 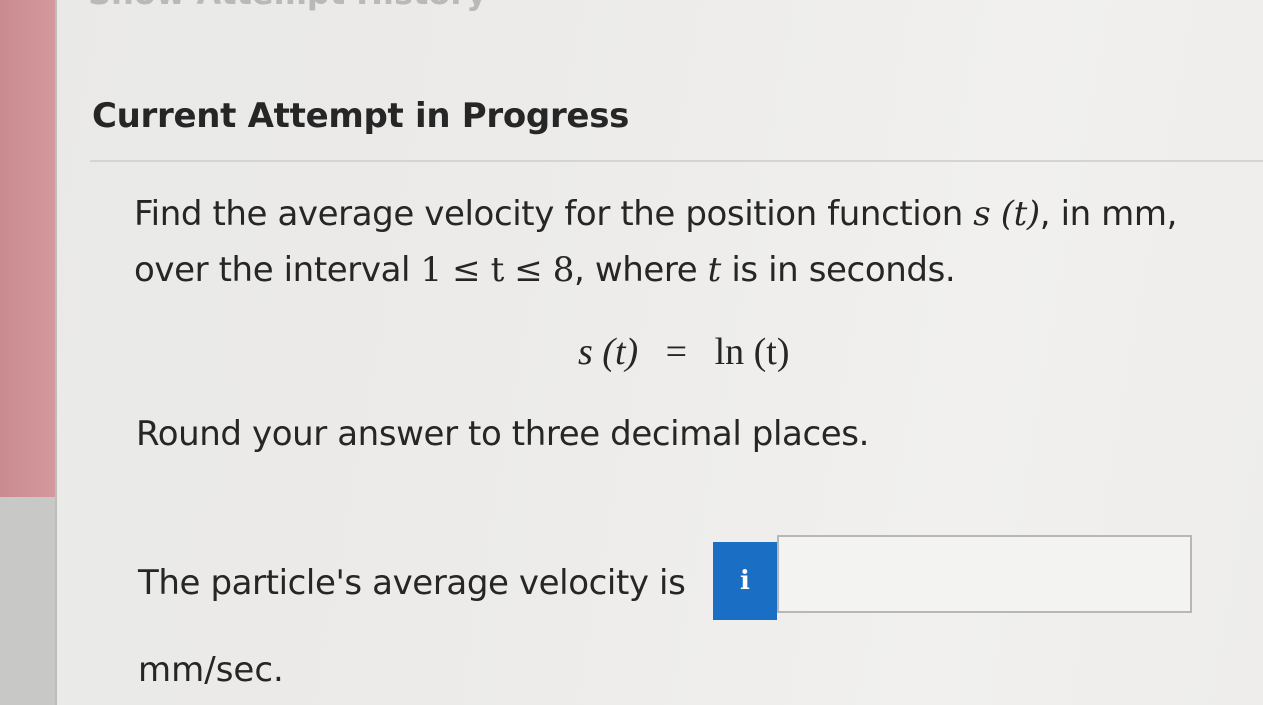 What do you see at coordinates (27, 248) in the screenshot?
I see `sidebar-accent-top` at bounding box center [27, 248].